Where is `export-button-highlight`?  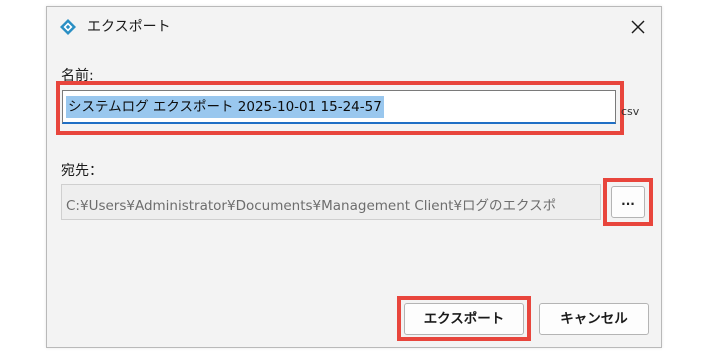 export-button-highlight is located at coordinates (464, 318).